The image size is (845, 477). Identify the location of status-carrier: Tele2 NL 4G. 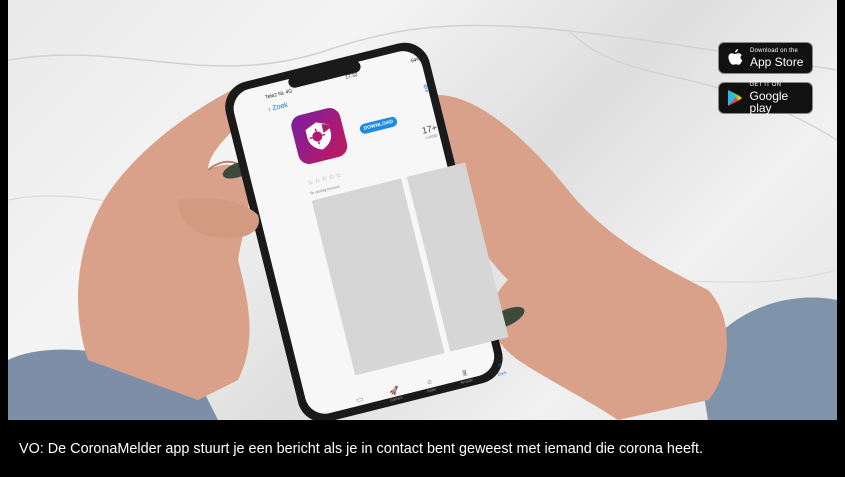
(278, 94).